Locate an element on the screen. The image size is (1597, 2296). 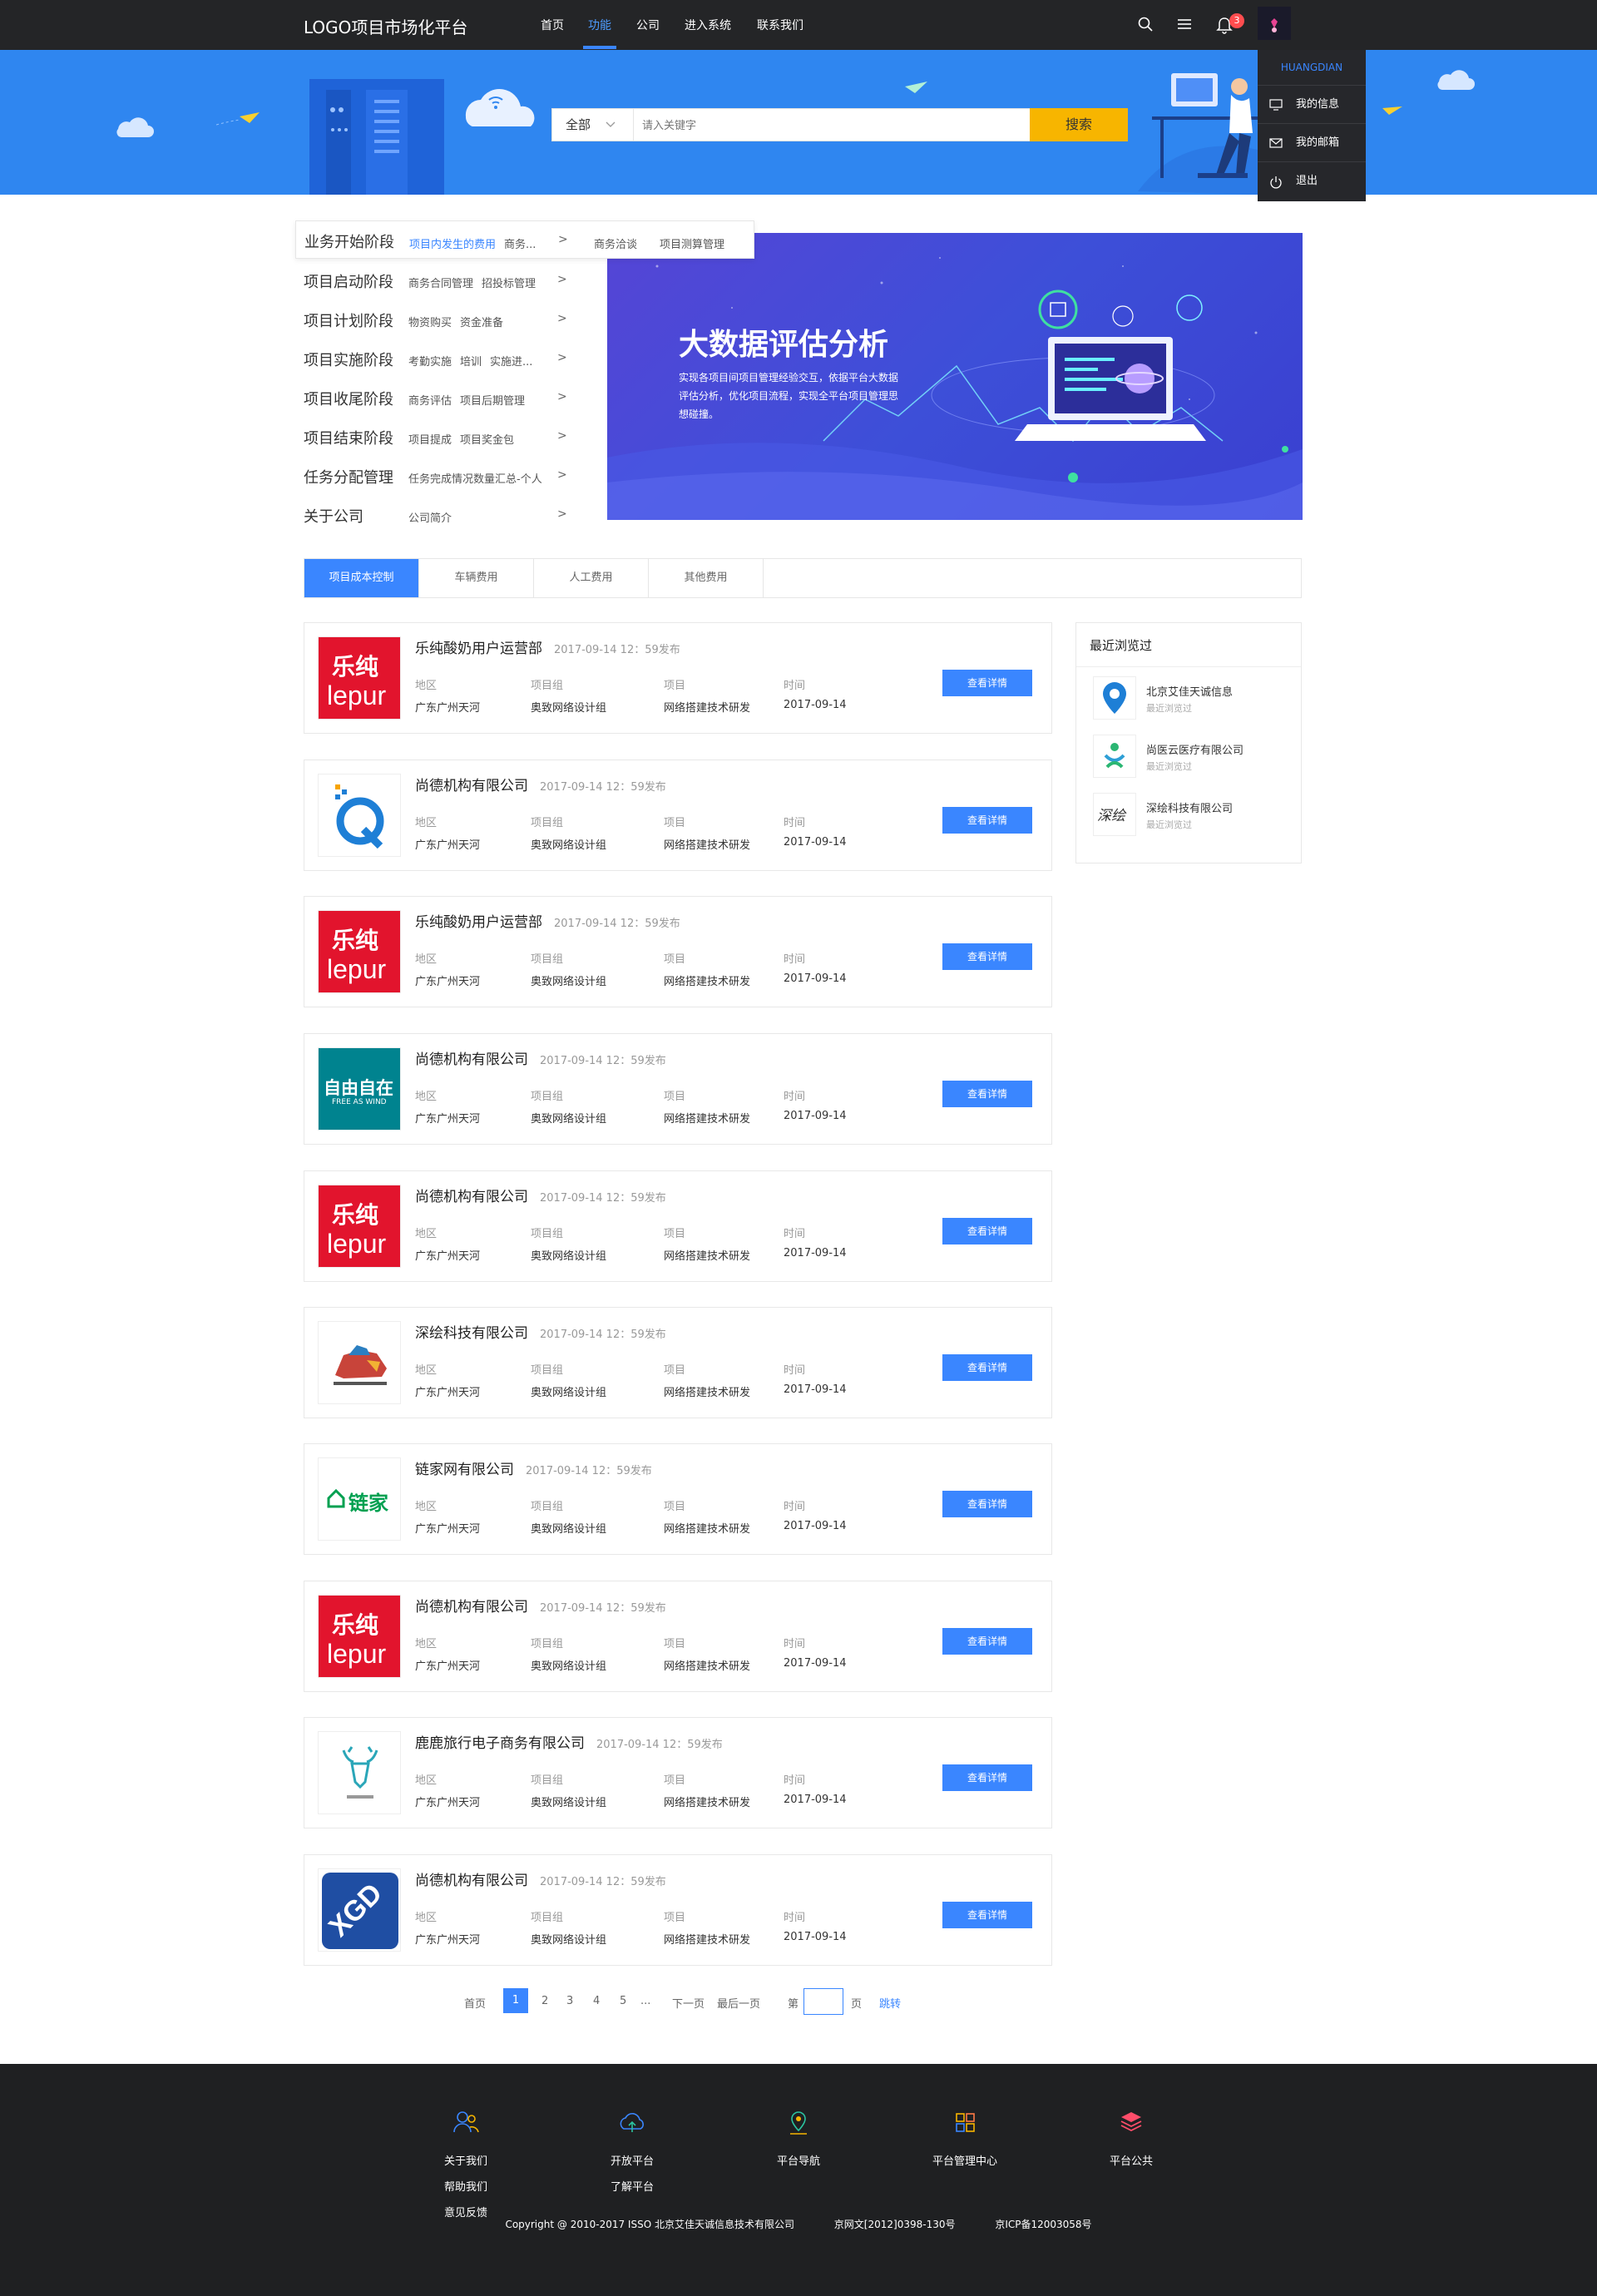
footer-link: 帮助我们 is located at coordinates (466, 2186).